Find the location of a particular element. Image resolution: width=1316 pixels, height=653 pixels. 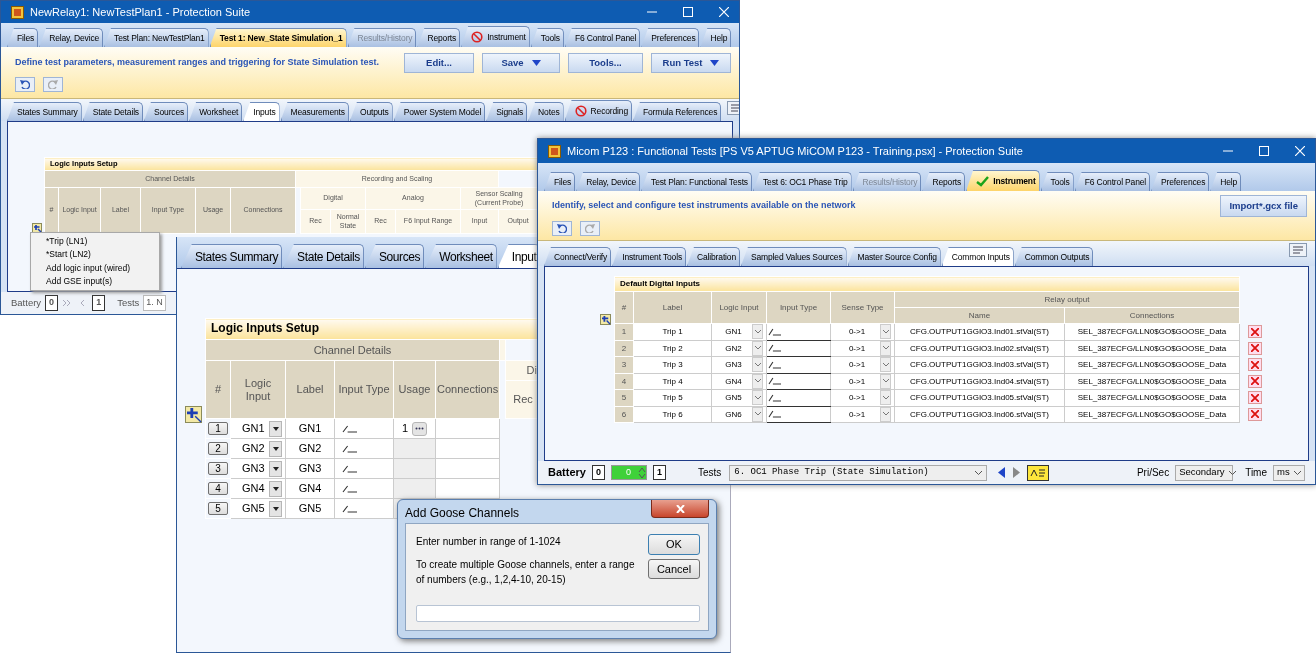

column-header: Sense Type is located at coordinates (862, 307).